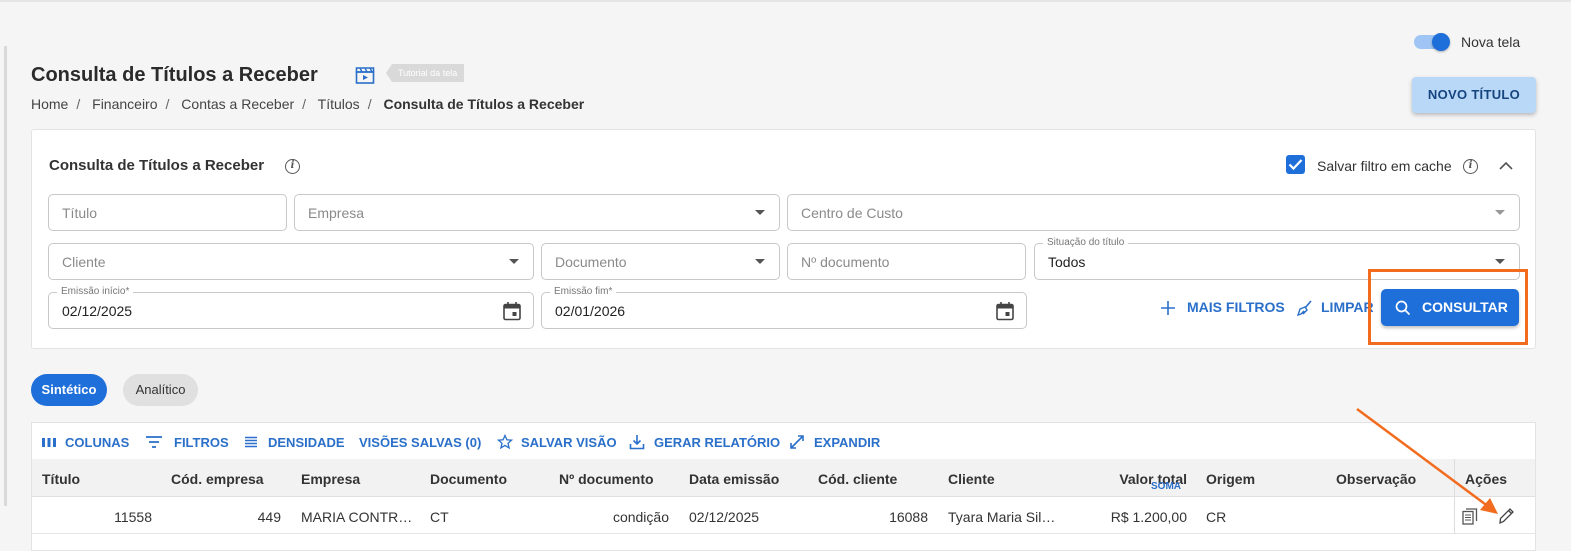 This screenshot has height=551, width=1571. I want to click on toggle-knob, so click(1441, 42).